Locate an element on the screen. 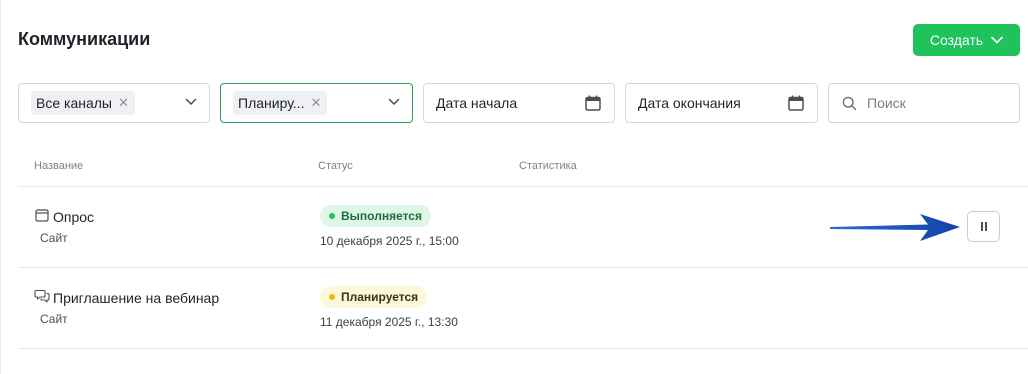 The width and height of the screenshot is (1028, 374). status-filter: Планиру... ✕ is located at coordinates (316, 103).